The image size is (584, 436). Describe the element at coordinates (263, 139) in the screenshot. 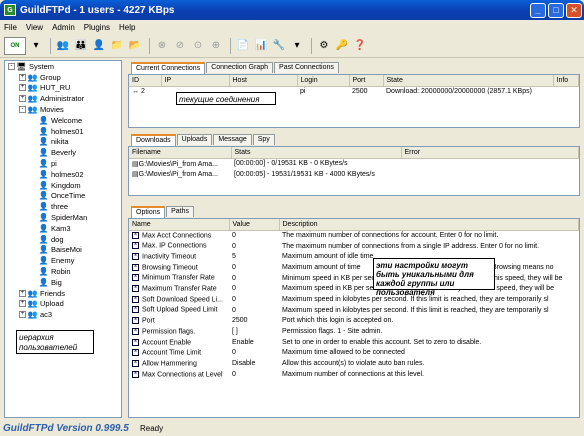

I see `tab-spy: Spy` at that location.